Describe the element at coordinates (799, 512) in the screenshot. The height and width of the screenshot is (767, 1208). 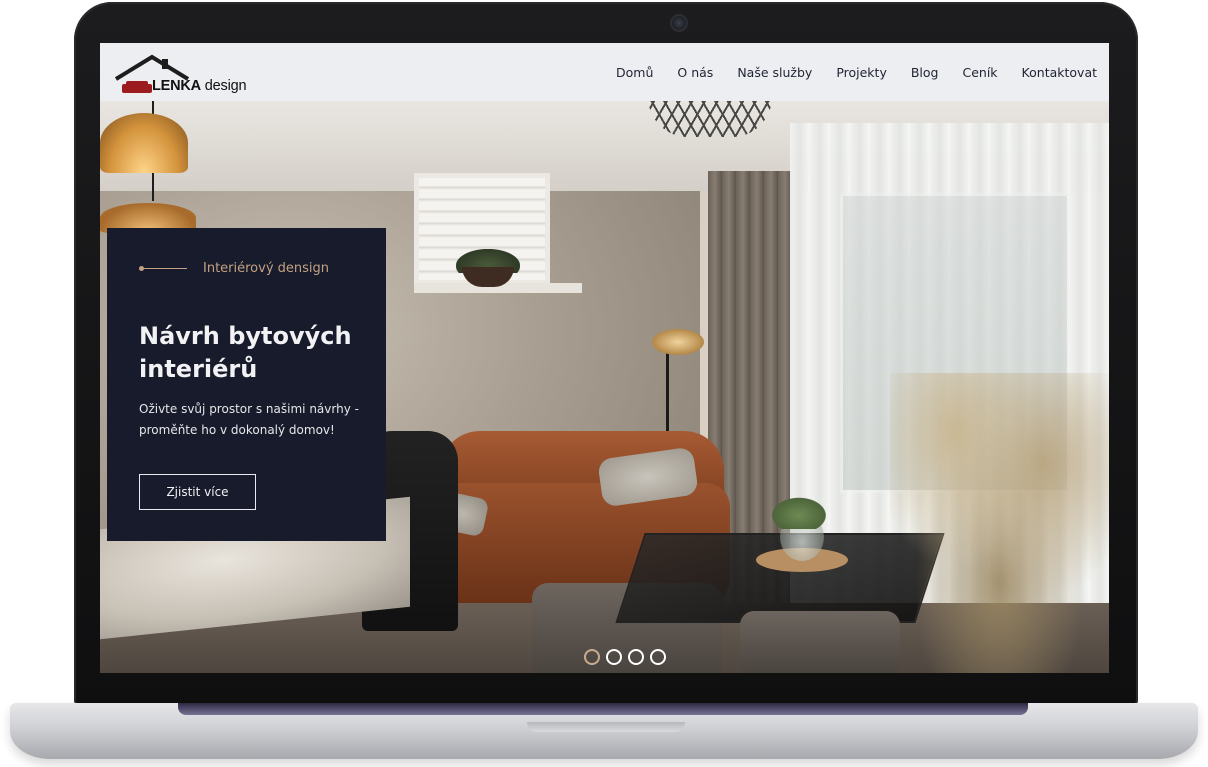
I see `vase-plant` at that location.